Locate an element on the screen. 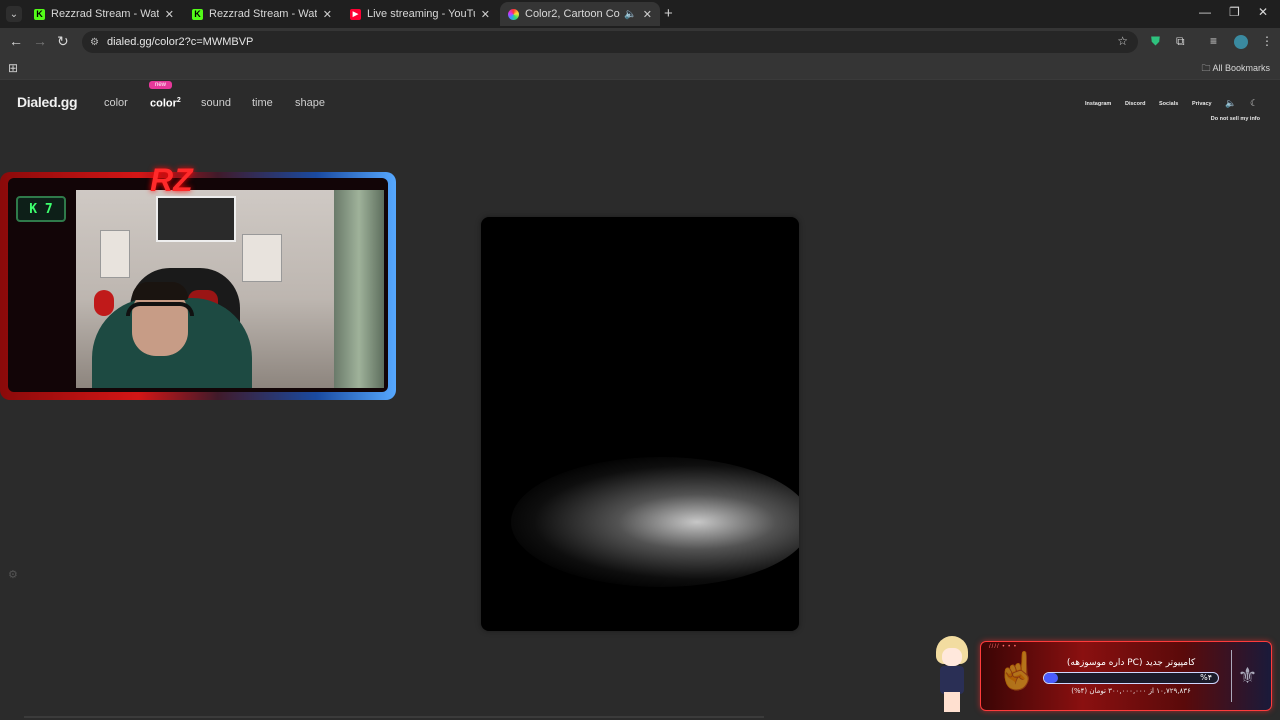  bookmarks-bar: ⊞ 🗀 All Bookmarks is located at coordinates (640, 68).